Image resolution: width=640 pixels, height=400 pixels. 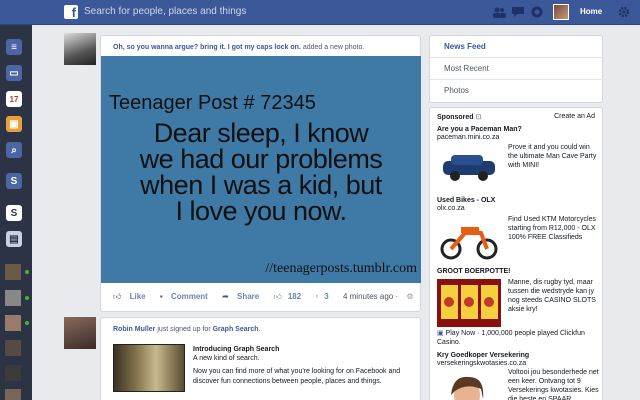 I want to click on app-s2-icon: S, so click(x=14, y=213).